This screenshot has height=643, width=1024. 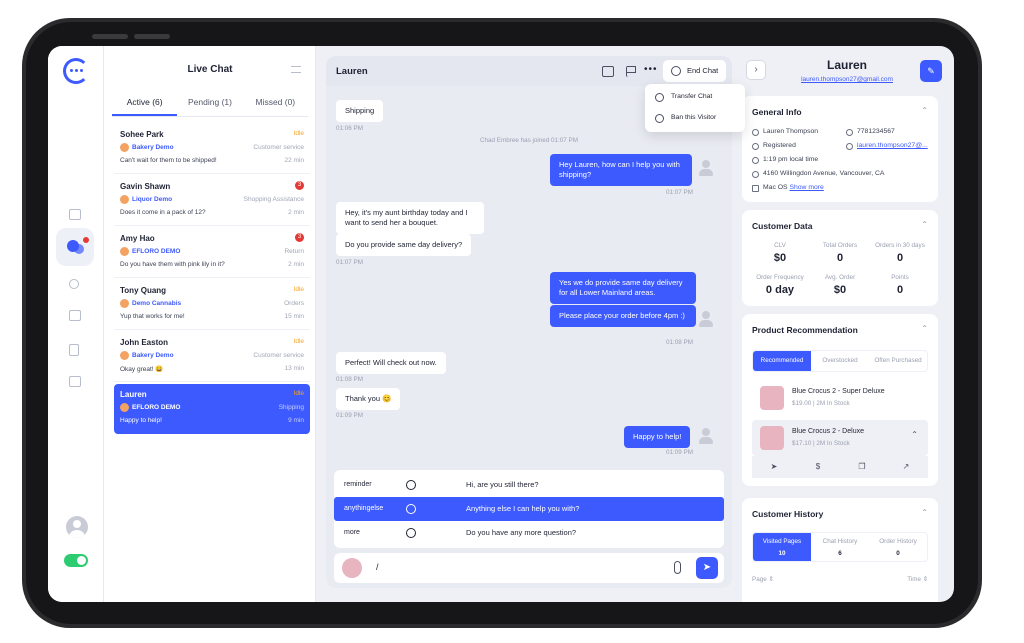 I want to click on product-meta: $17.10 | 2M In Stock, so click(x=821, y=443).